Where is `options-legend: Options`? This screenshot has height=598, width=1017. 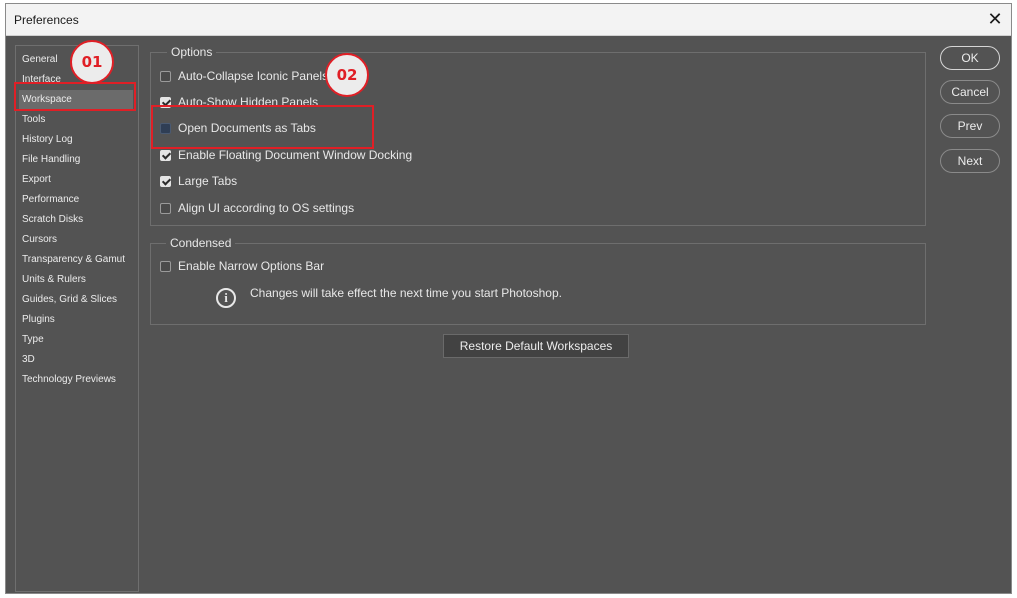
options-legend: Options is located at coordinates (192, 52).